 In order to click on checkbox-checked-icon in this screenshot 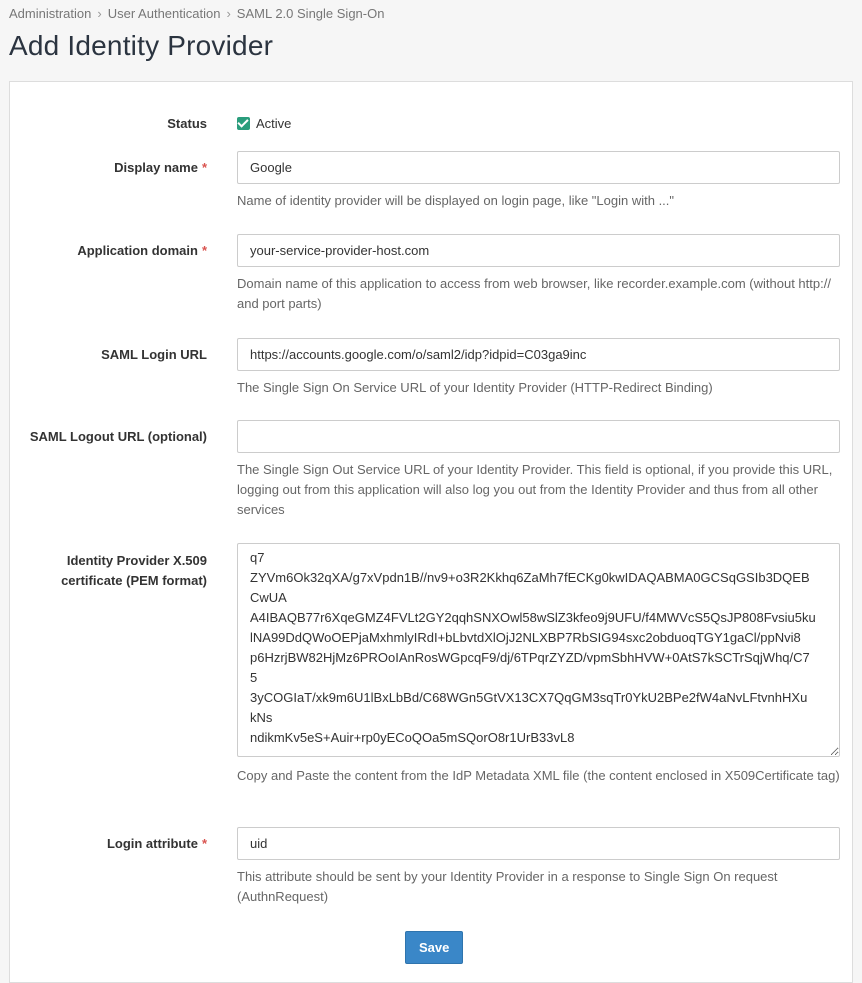, I will do `click(243, 123)`.